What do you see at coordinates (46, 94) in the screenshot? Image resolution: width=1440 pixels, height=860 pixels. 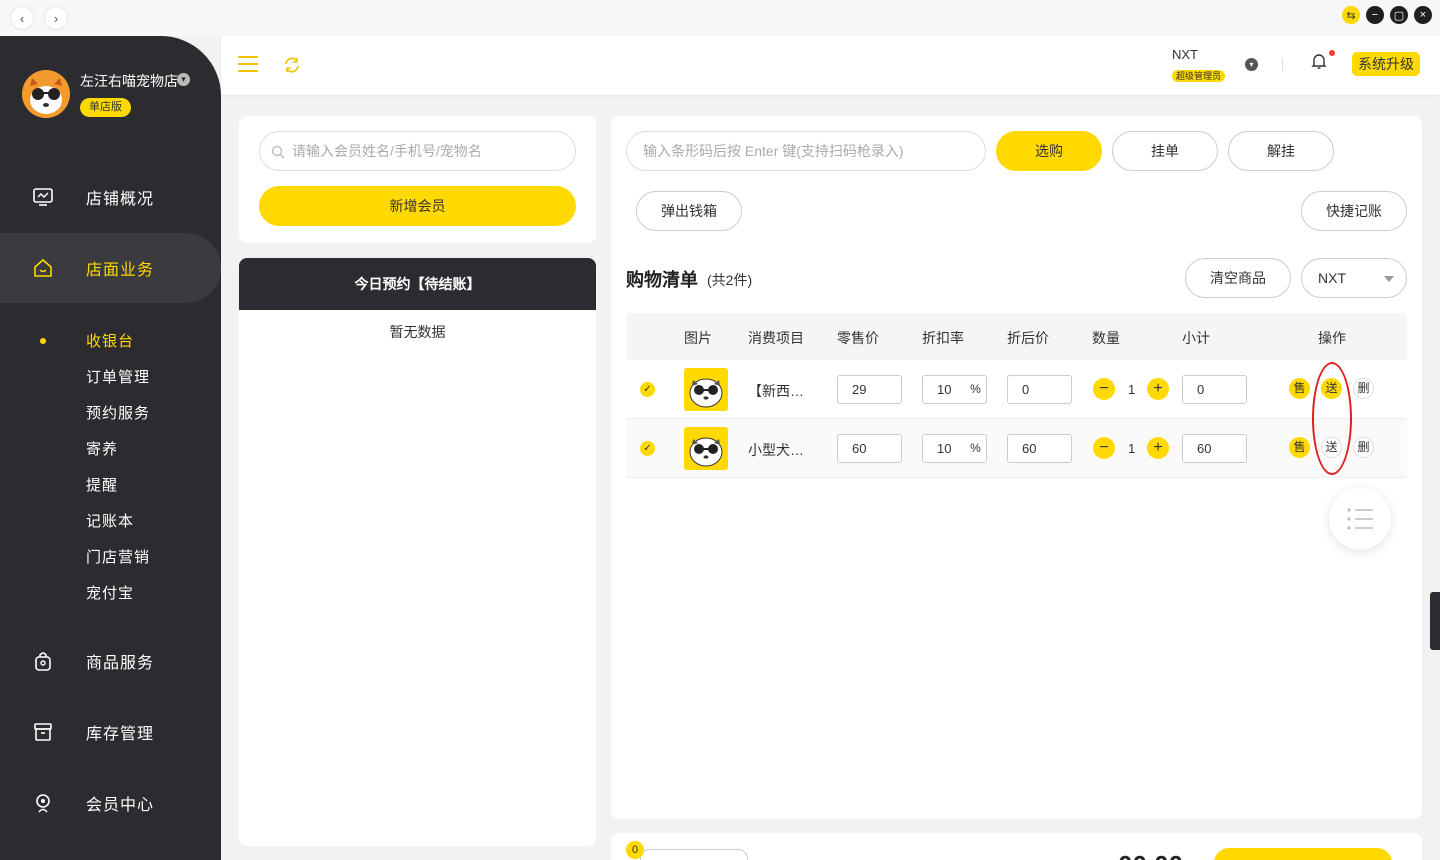 I see `store-avatar` at bounding box center [46, 94].